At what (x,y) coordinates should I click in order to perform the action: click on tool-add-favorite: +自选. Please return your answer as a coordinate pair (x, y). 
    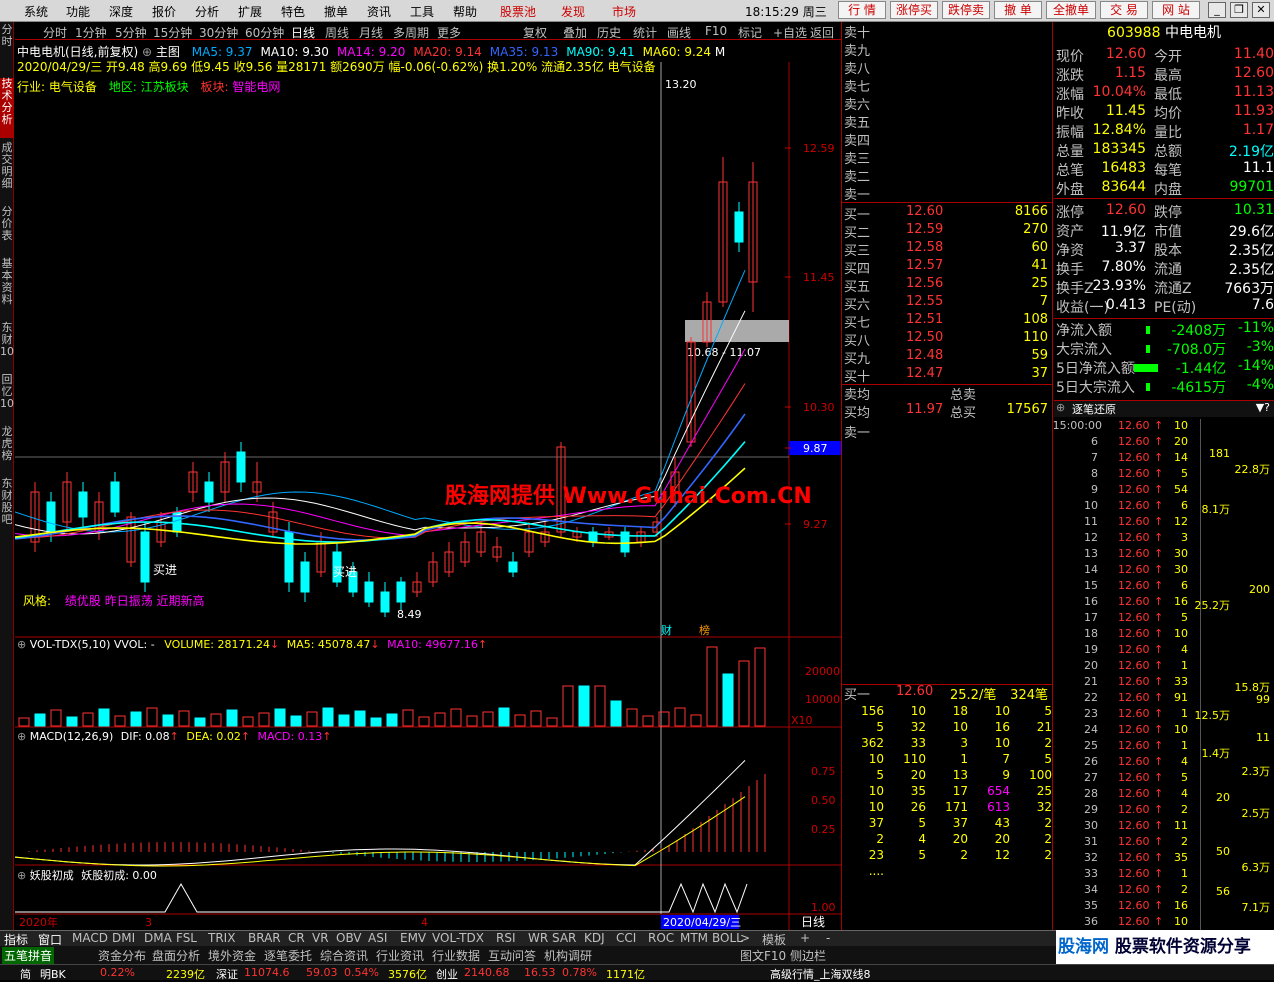
    Looking at the image, I should click on (790, 32).